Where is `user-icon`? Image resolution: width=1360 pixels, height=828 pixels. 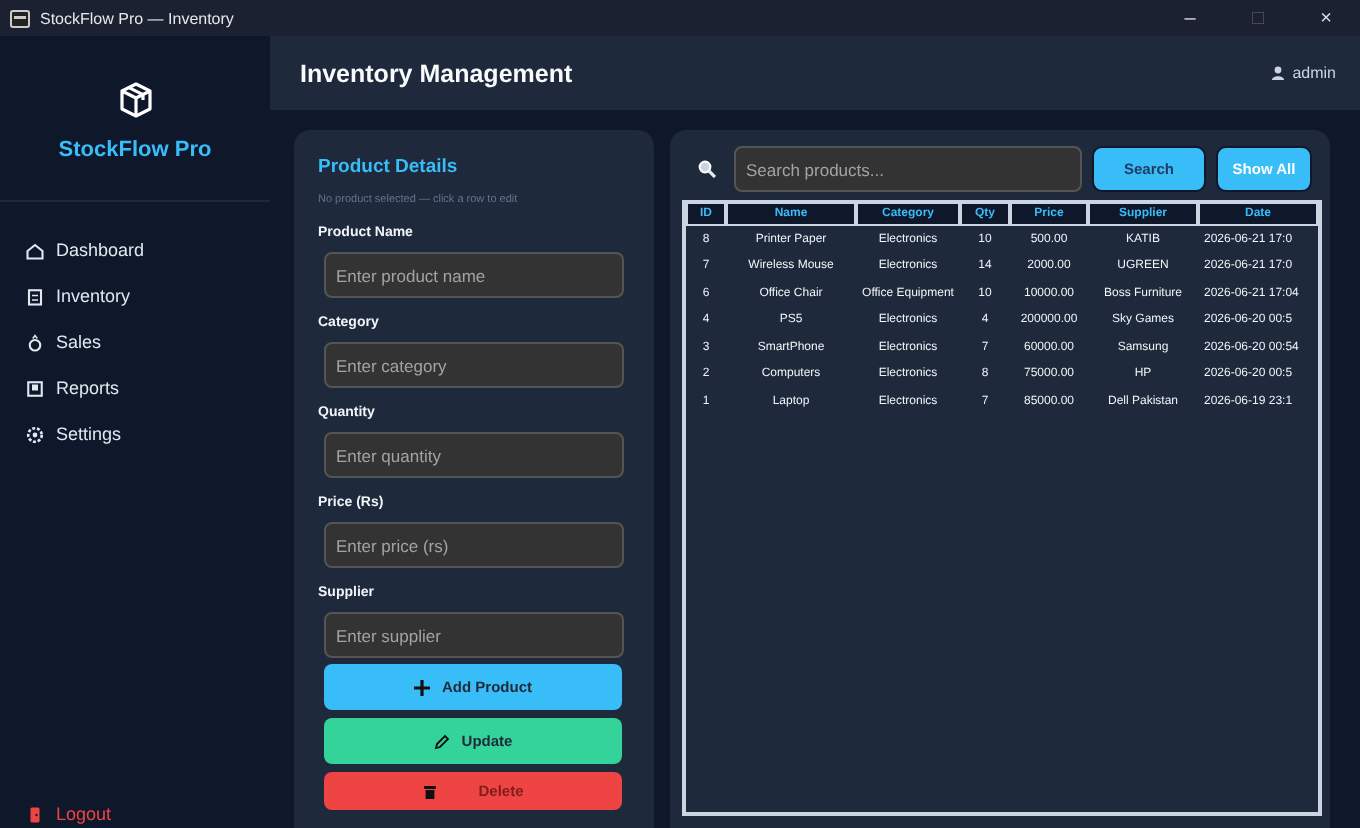 user-icon is located at coordinates (1278, 73).